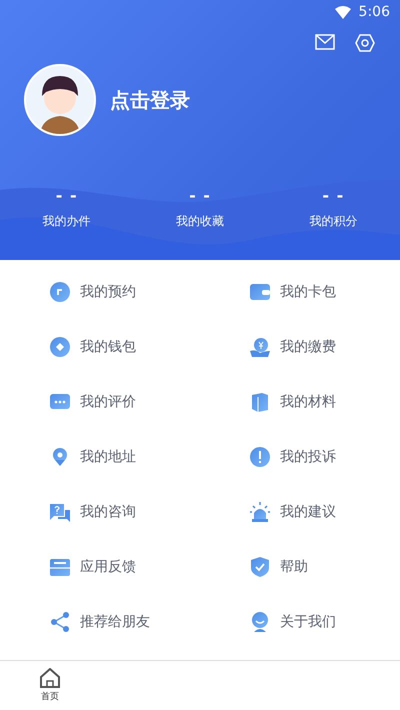 This screenshot has height=710, width=400. Describe the element at coordinates (260, 292) in the screenshot. I see `wallet-icon` at that location.